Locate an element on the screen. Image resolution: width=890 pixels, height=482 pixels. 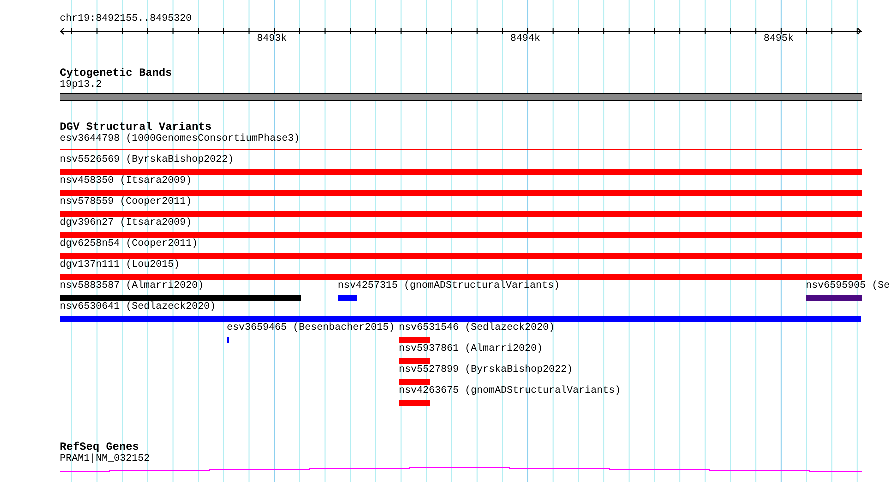
band-label: 19p13.2 is located at coordinates (82, 86).